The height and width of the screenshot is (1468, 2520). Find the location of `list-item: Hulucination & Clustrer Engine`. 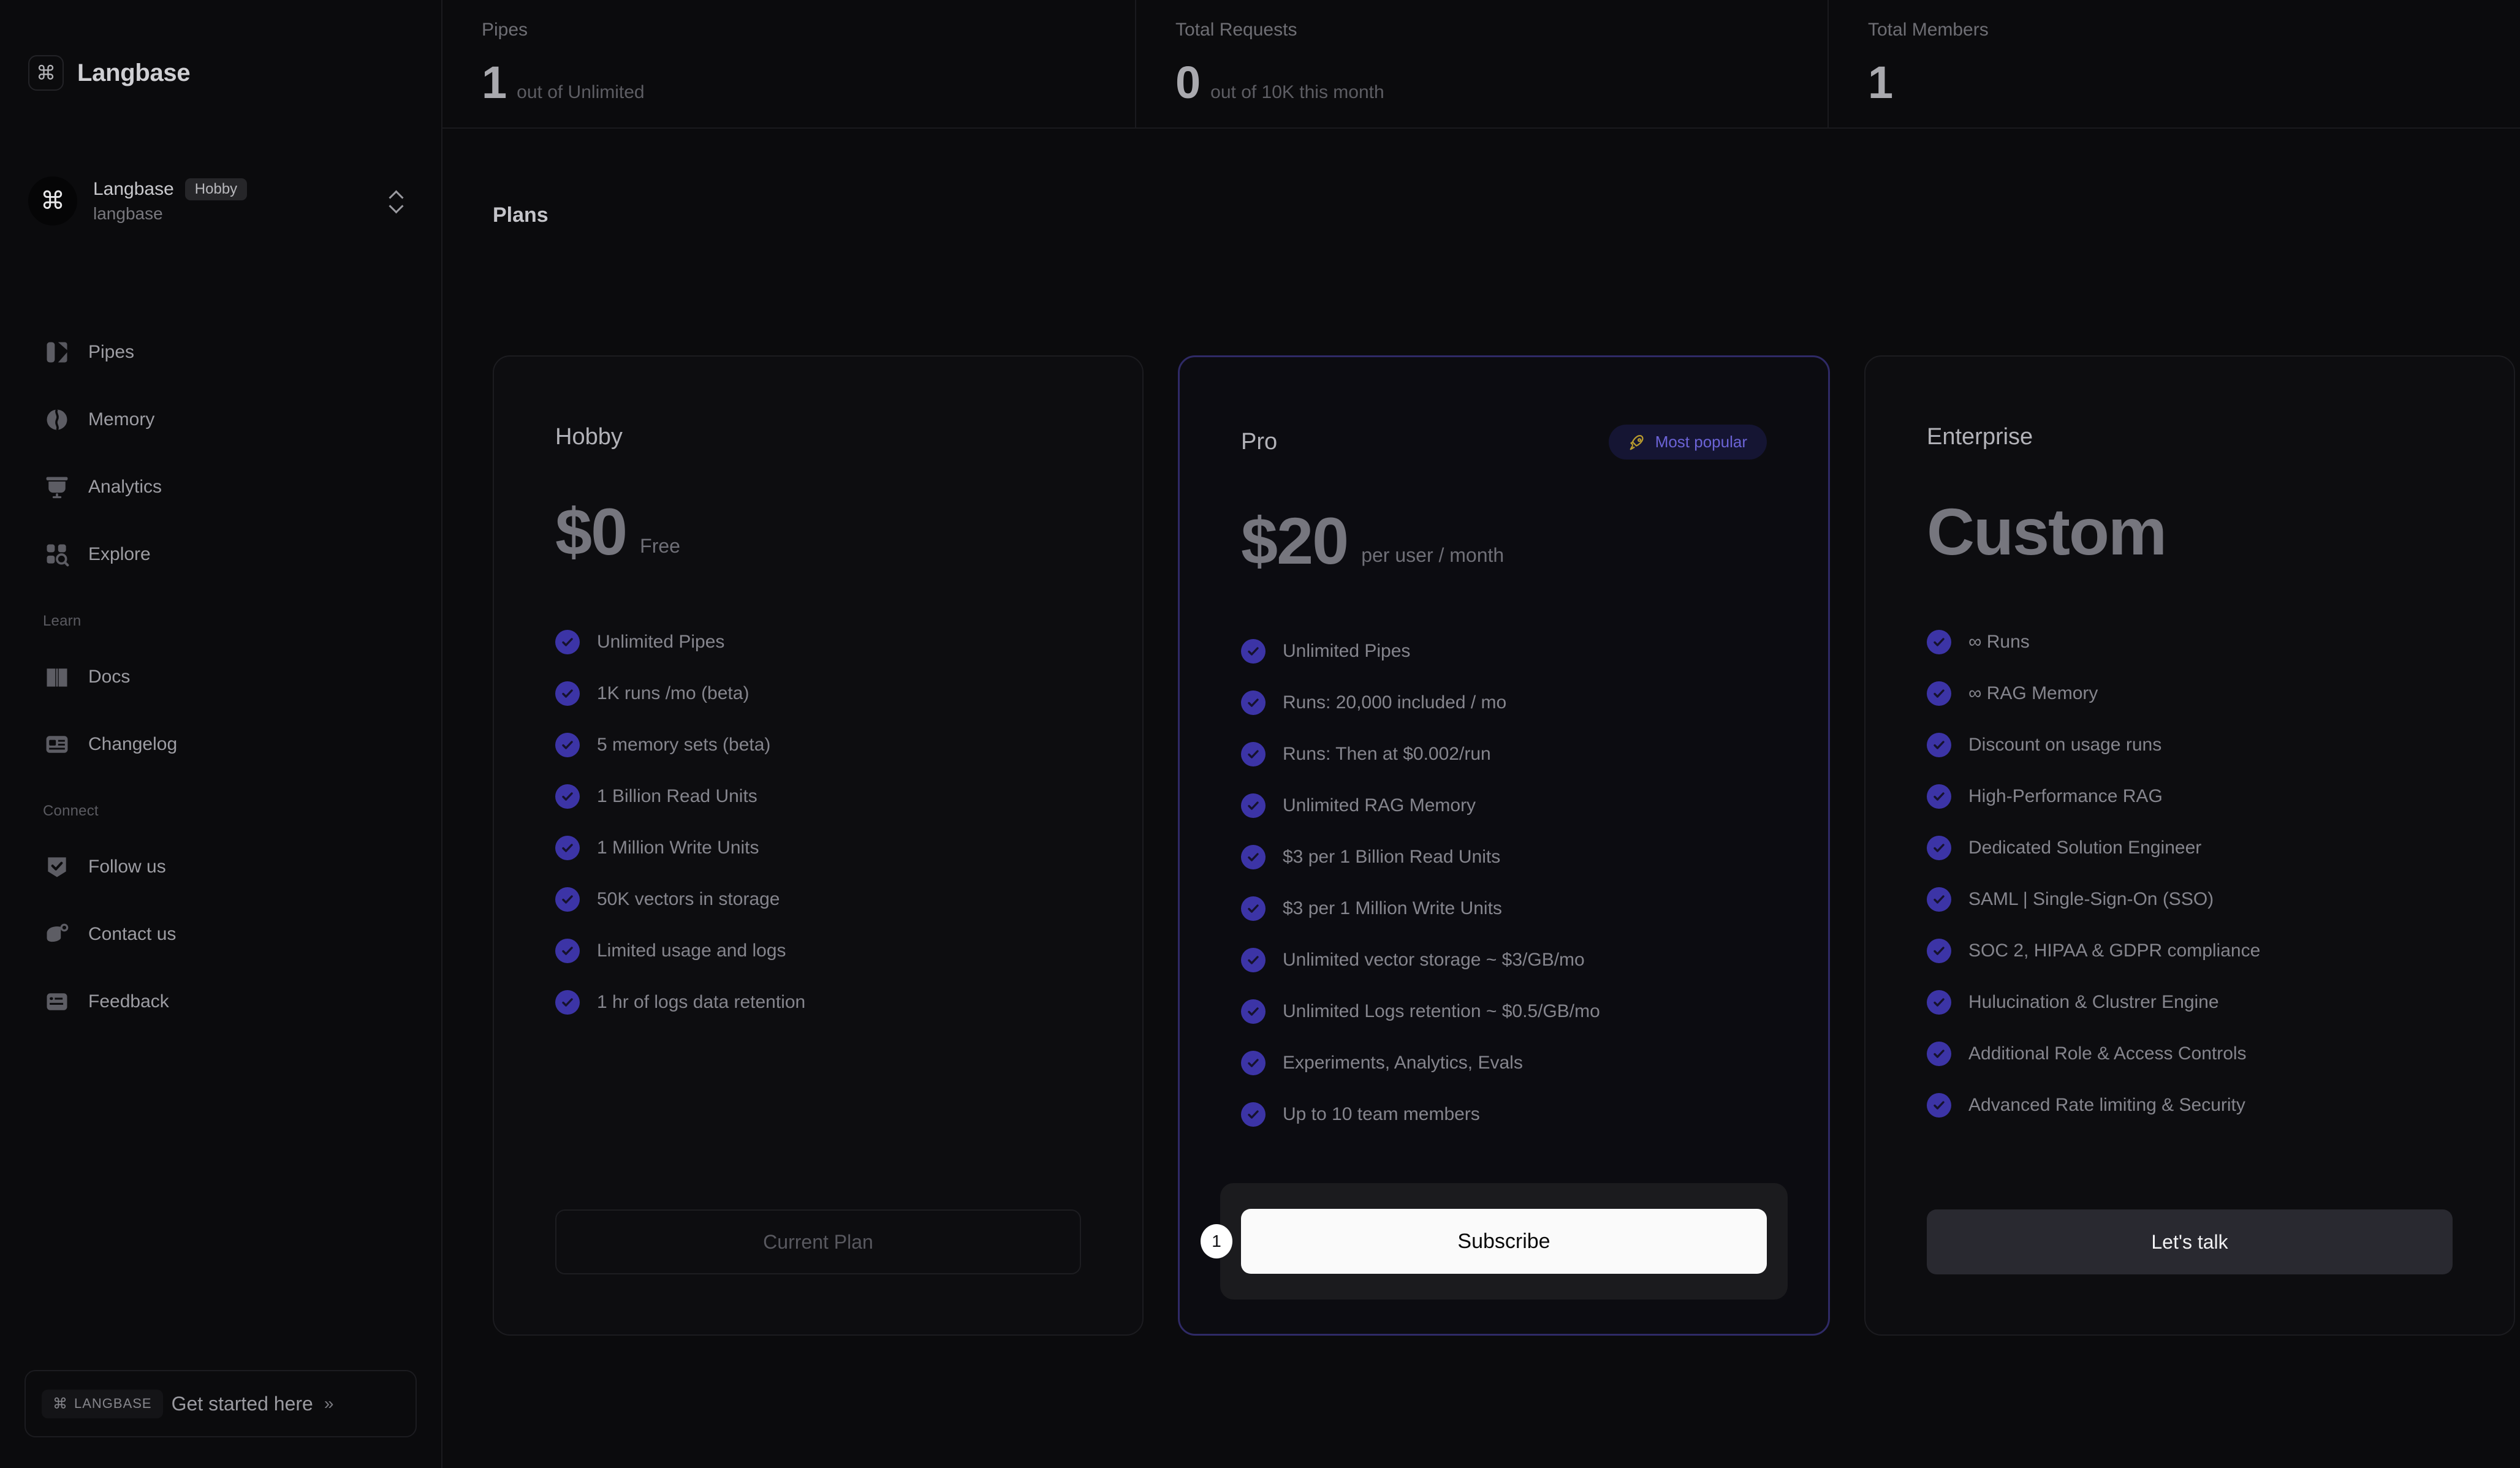

list-item: Hulucination & Clustrer Engine is located at coordinates (2190, 1002).